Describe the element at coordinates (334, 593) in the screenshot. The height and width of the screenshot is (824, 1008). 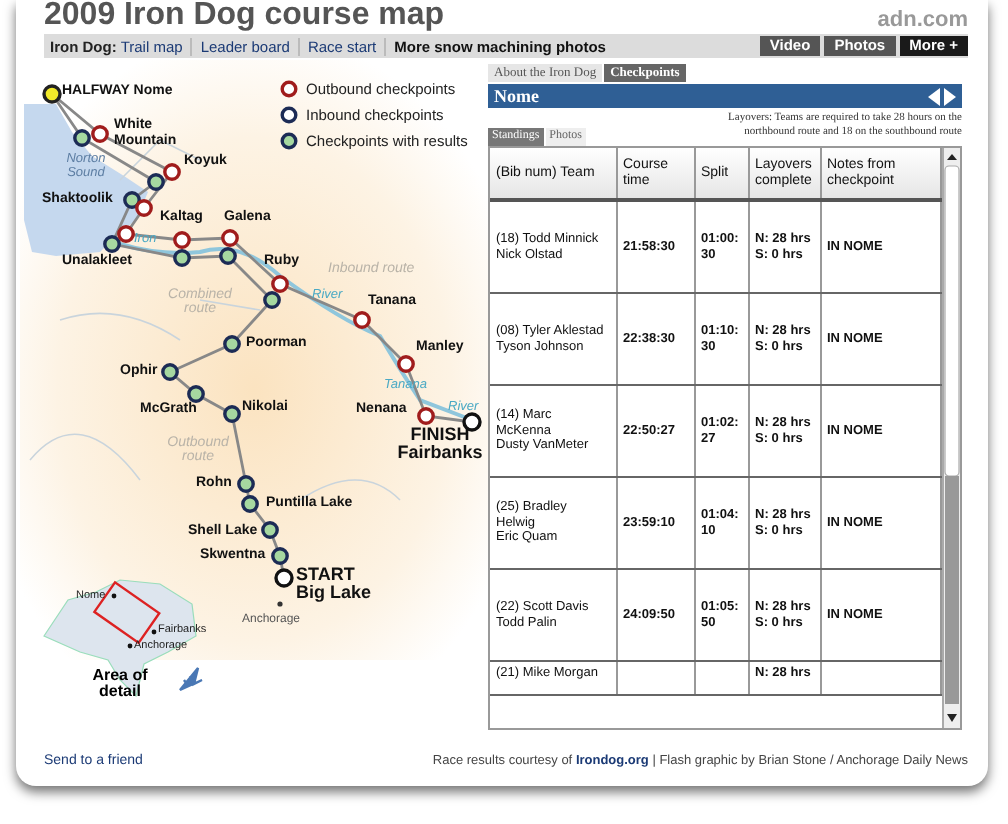
I see `checkpoint-name: Big Lake` at that location.